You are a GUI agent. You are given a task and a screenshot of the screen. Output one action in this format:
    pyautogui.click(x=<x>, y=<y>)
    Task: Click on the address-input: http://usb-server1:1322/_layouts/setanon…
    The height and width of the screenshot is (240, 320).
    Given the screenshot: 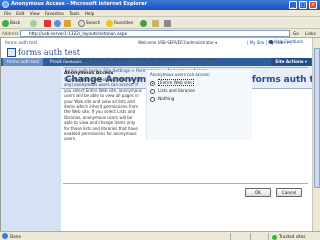 What is the action you would take?
    pyautogui.click(x=155, y=33)
    